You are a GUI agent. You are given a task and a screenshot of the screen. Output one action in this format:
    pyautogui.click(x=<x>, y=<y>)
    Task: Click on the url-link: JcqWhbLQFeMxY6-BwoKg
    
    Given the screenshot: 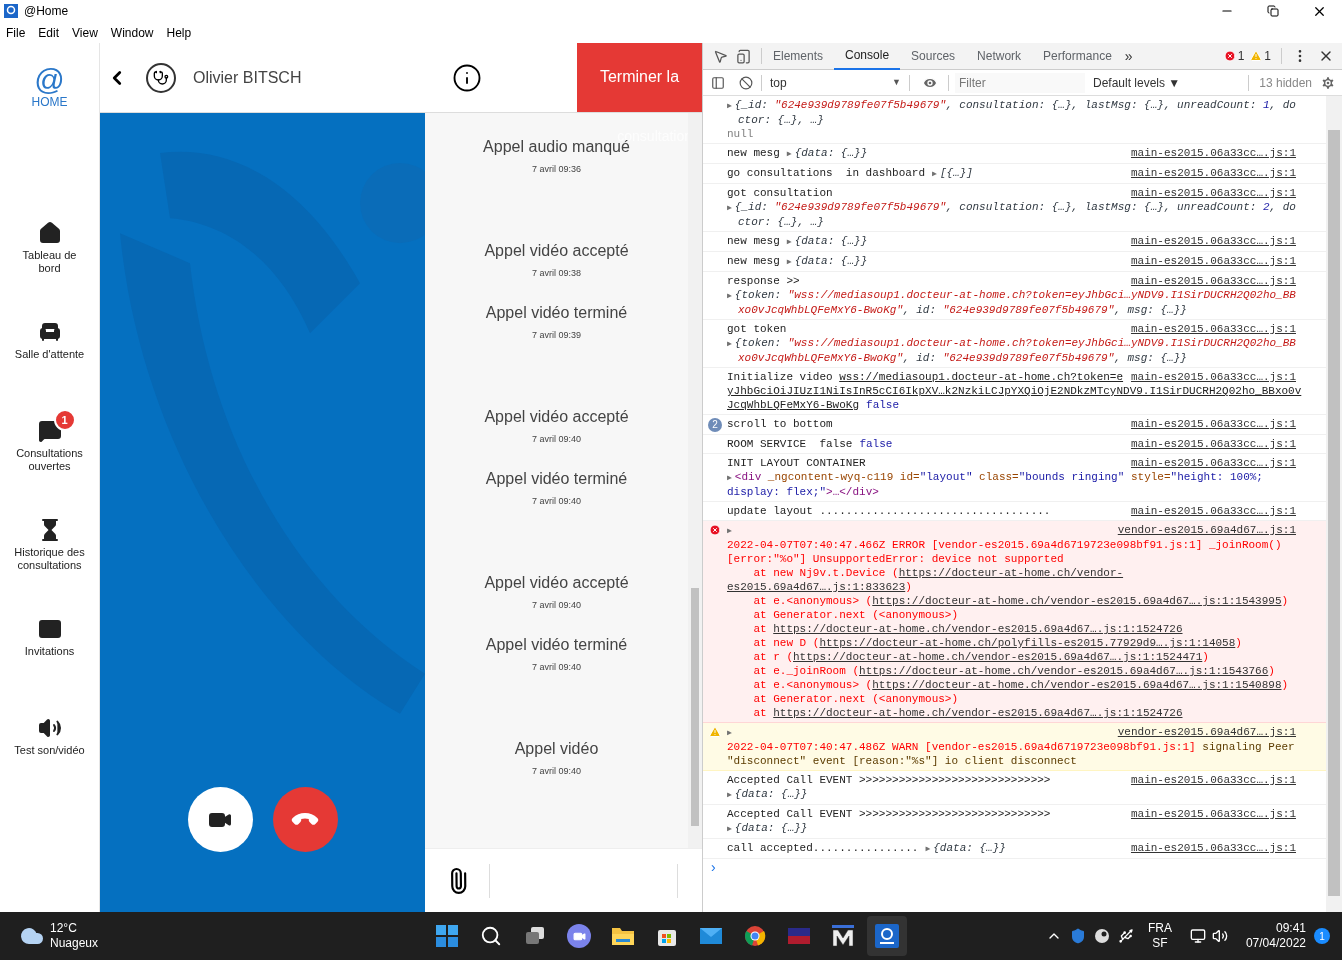 What is the action you would take?
    pyautogui.click(x=793, y=405)
    